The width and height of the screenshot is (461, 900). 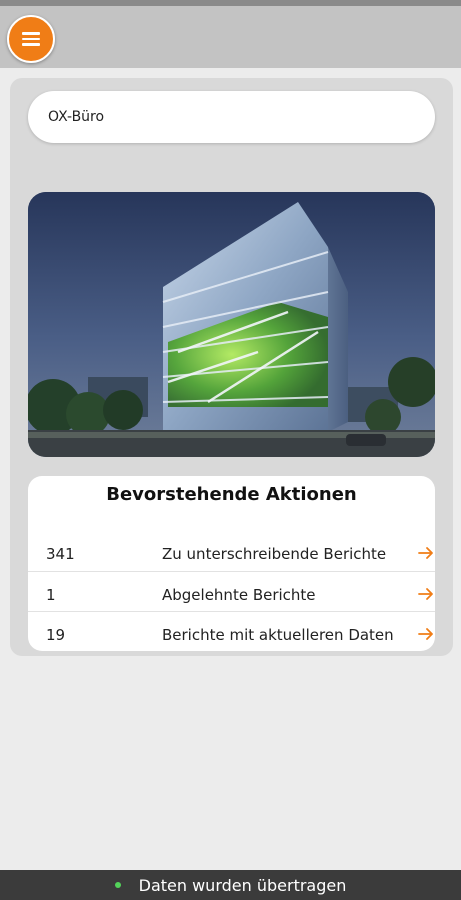 I want to click on status-bar: Daten wurden übertragen, so click(x=230, y=885).